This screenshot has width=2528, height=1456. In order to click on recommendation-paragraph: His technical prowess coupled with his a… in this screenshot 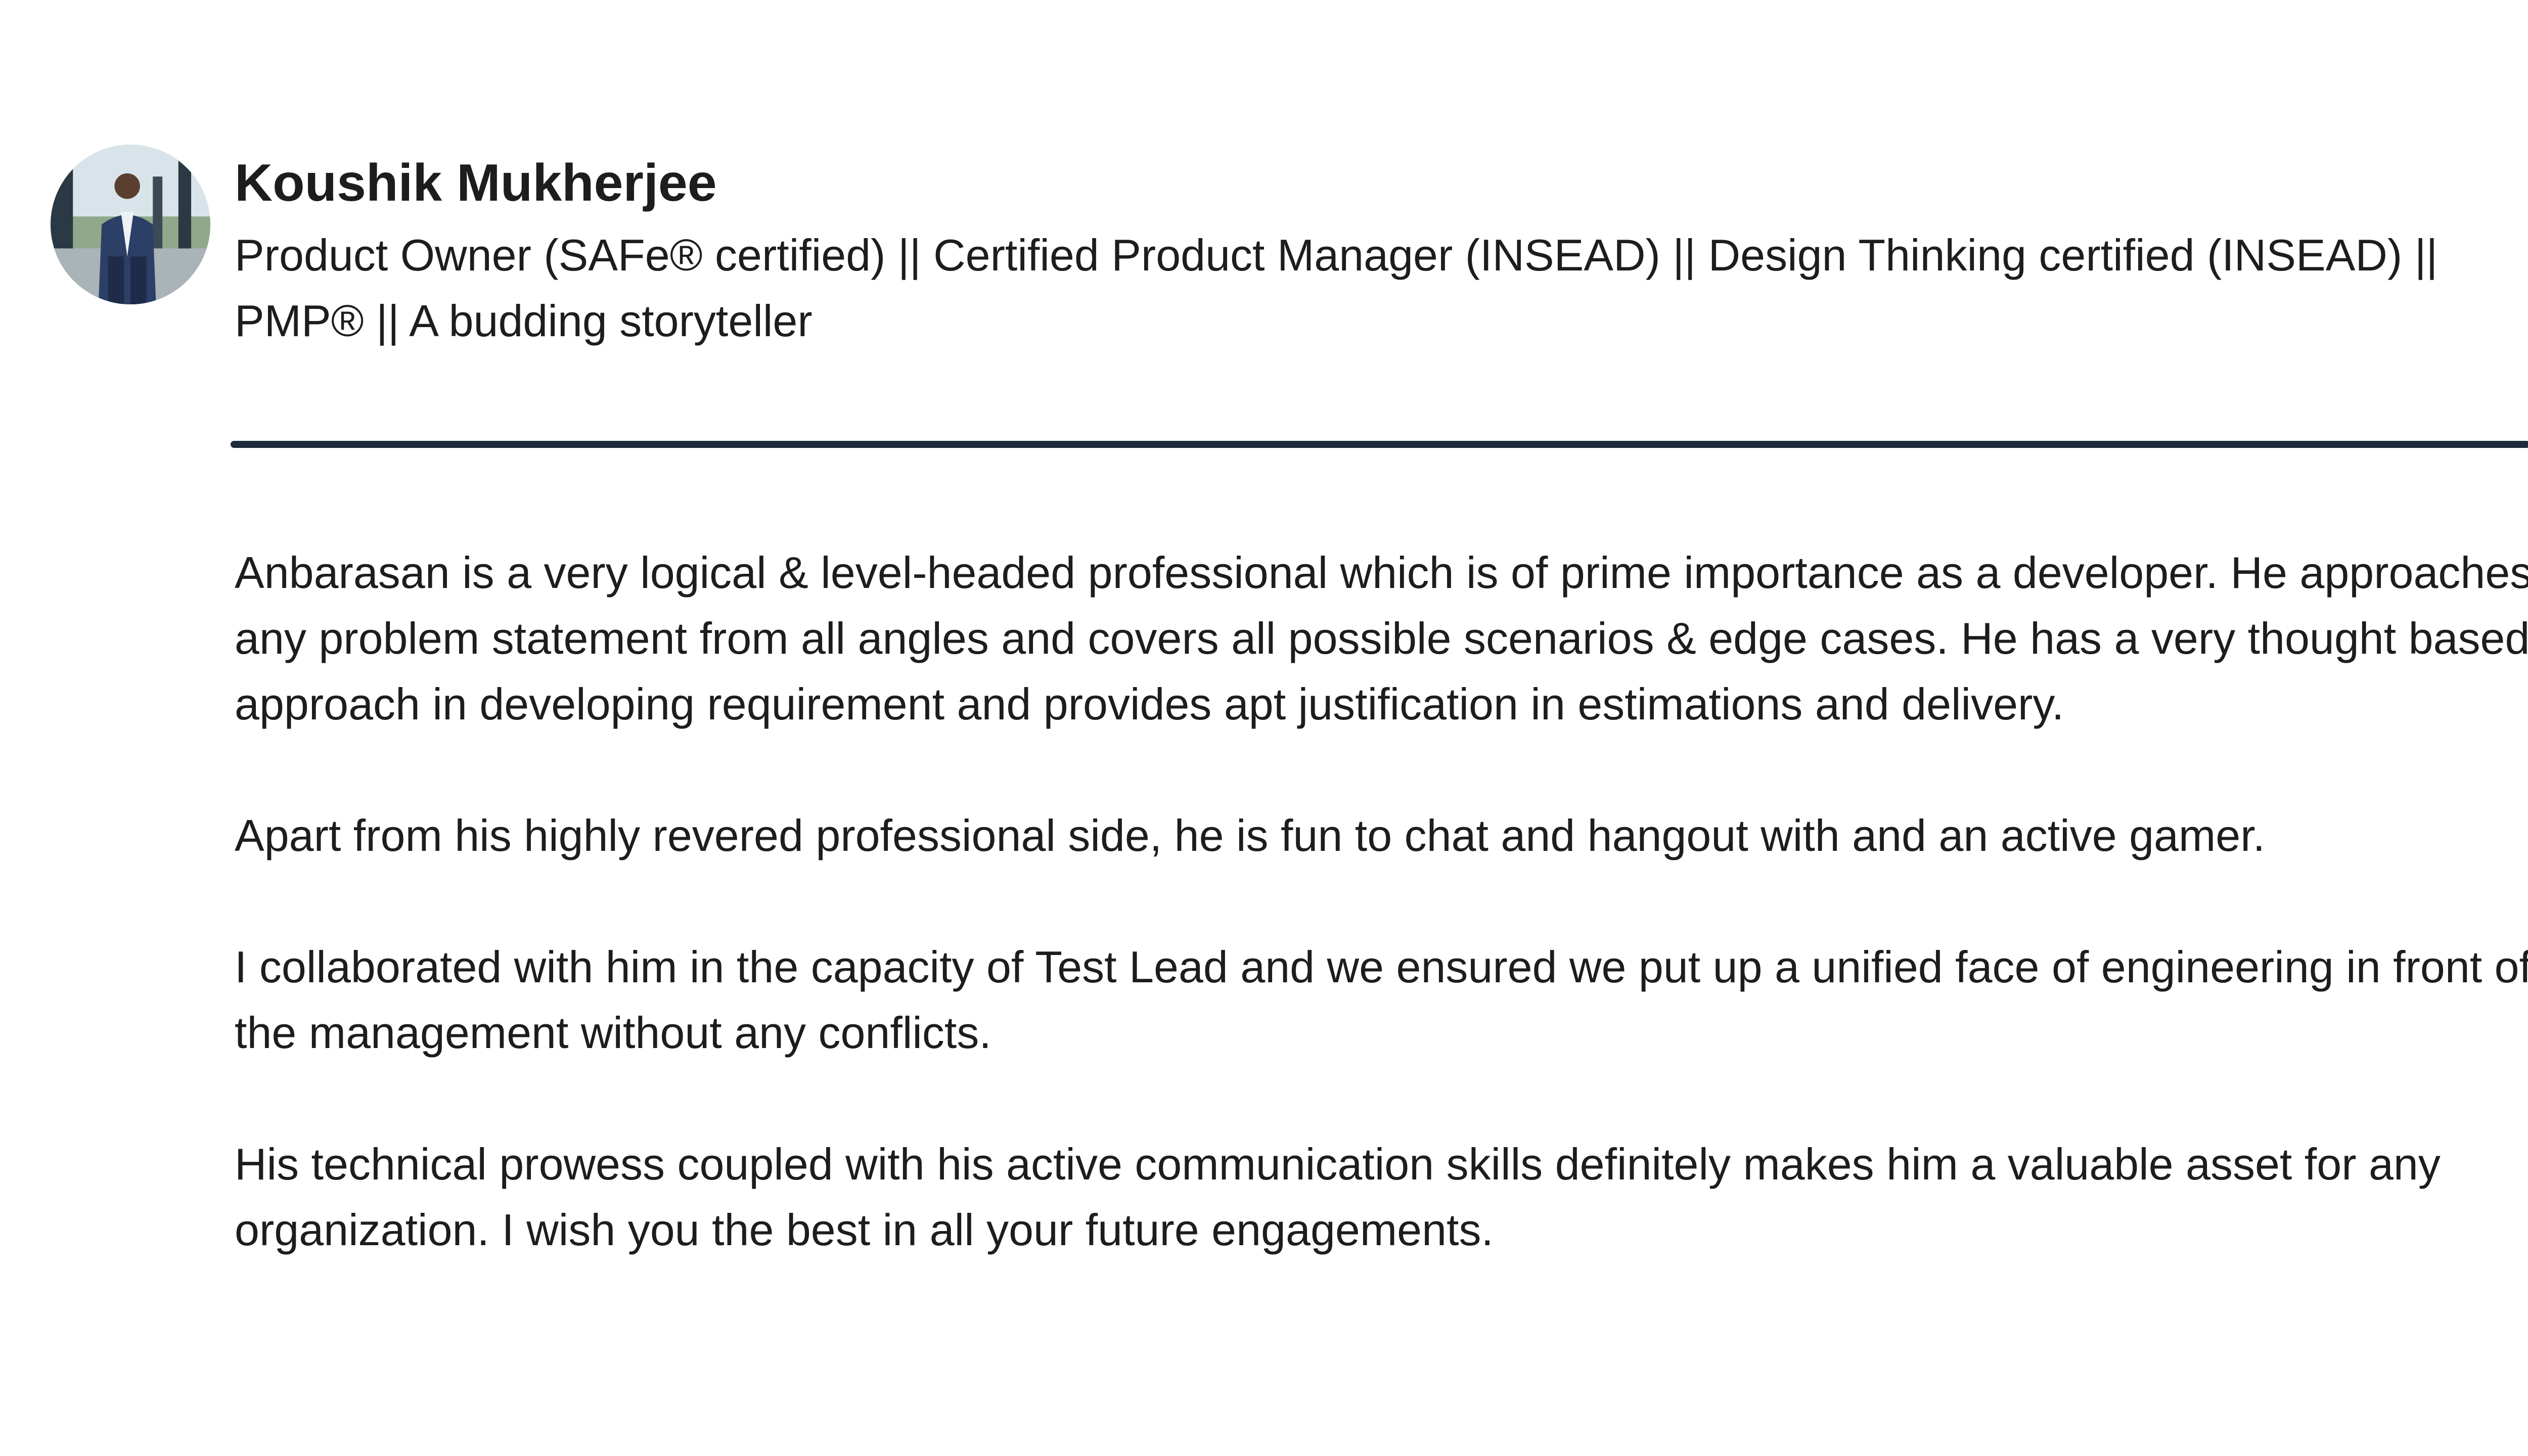, I will do `click(1338, 1197)`.